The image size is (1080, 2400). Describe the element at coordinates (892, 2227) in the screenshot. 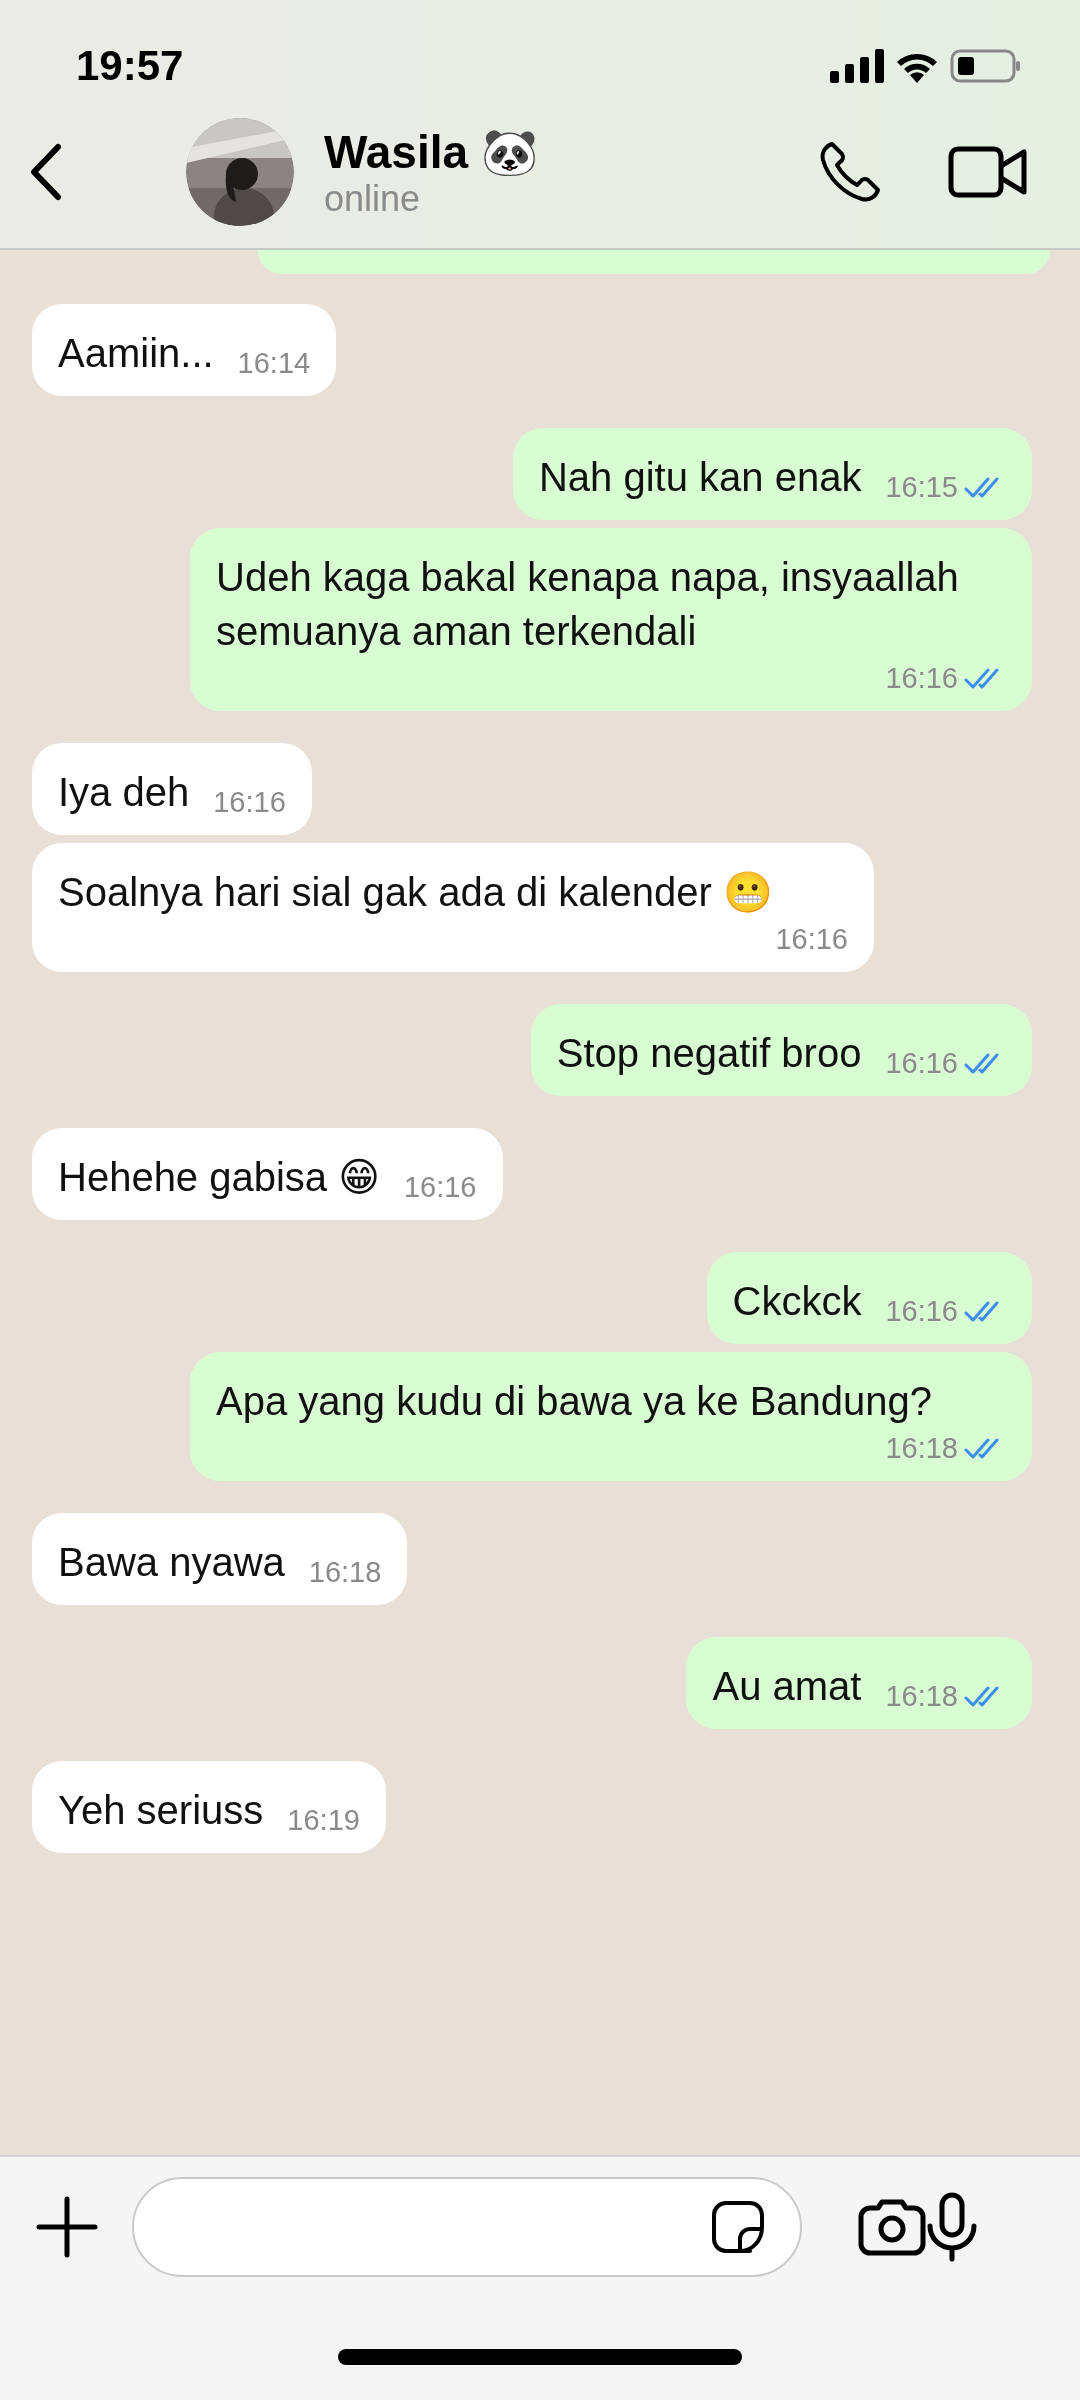

I see `camera-button` at that location.